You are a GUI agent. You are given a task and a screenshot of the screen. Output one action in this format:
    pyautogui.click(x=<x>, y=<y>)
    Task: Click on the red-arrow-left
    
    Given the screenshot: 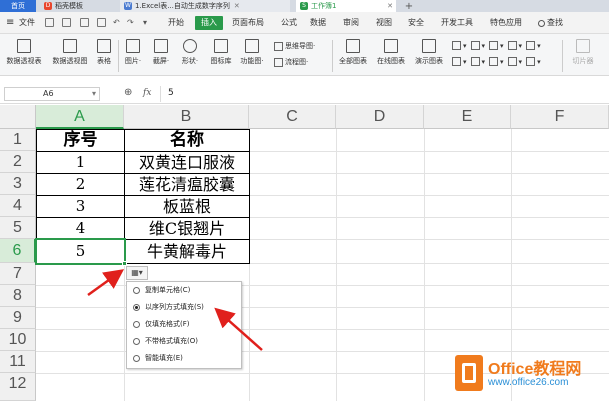 What is the action you would take?
    pyautogui.click(x=106, y=283)
    